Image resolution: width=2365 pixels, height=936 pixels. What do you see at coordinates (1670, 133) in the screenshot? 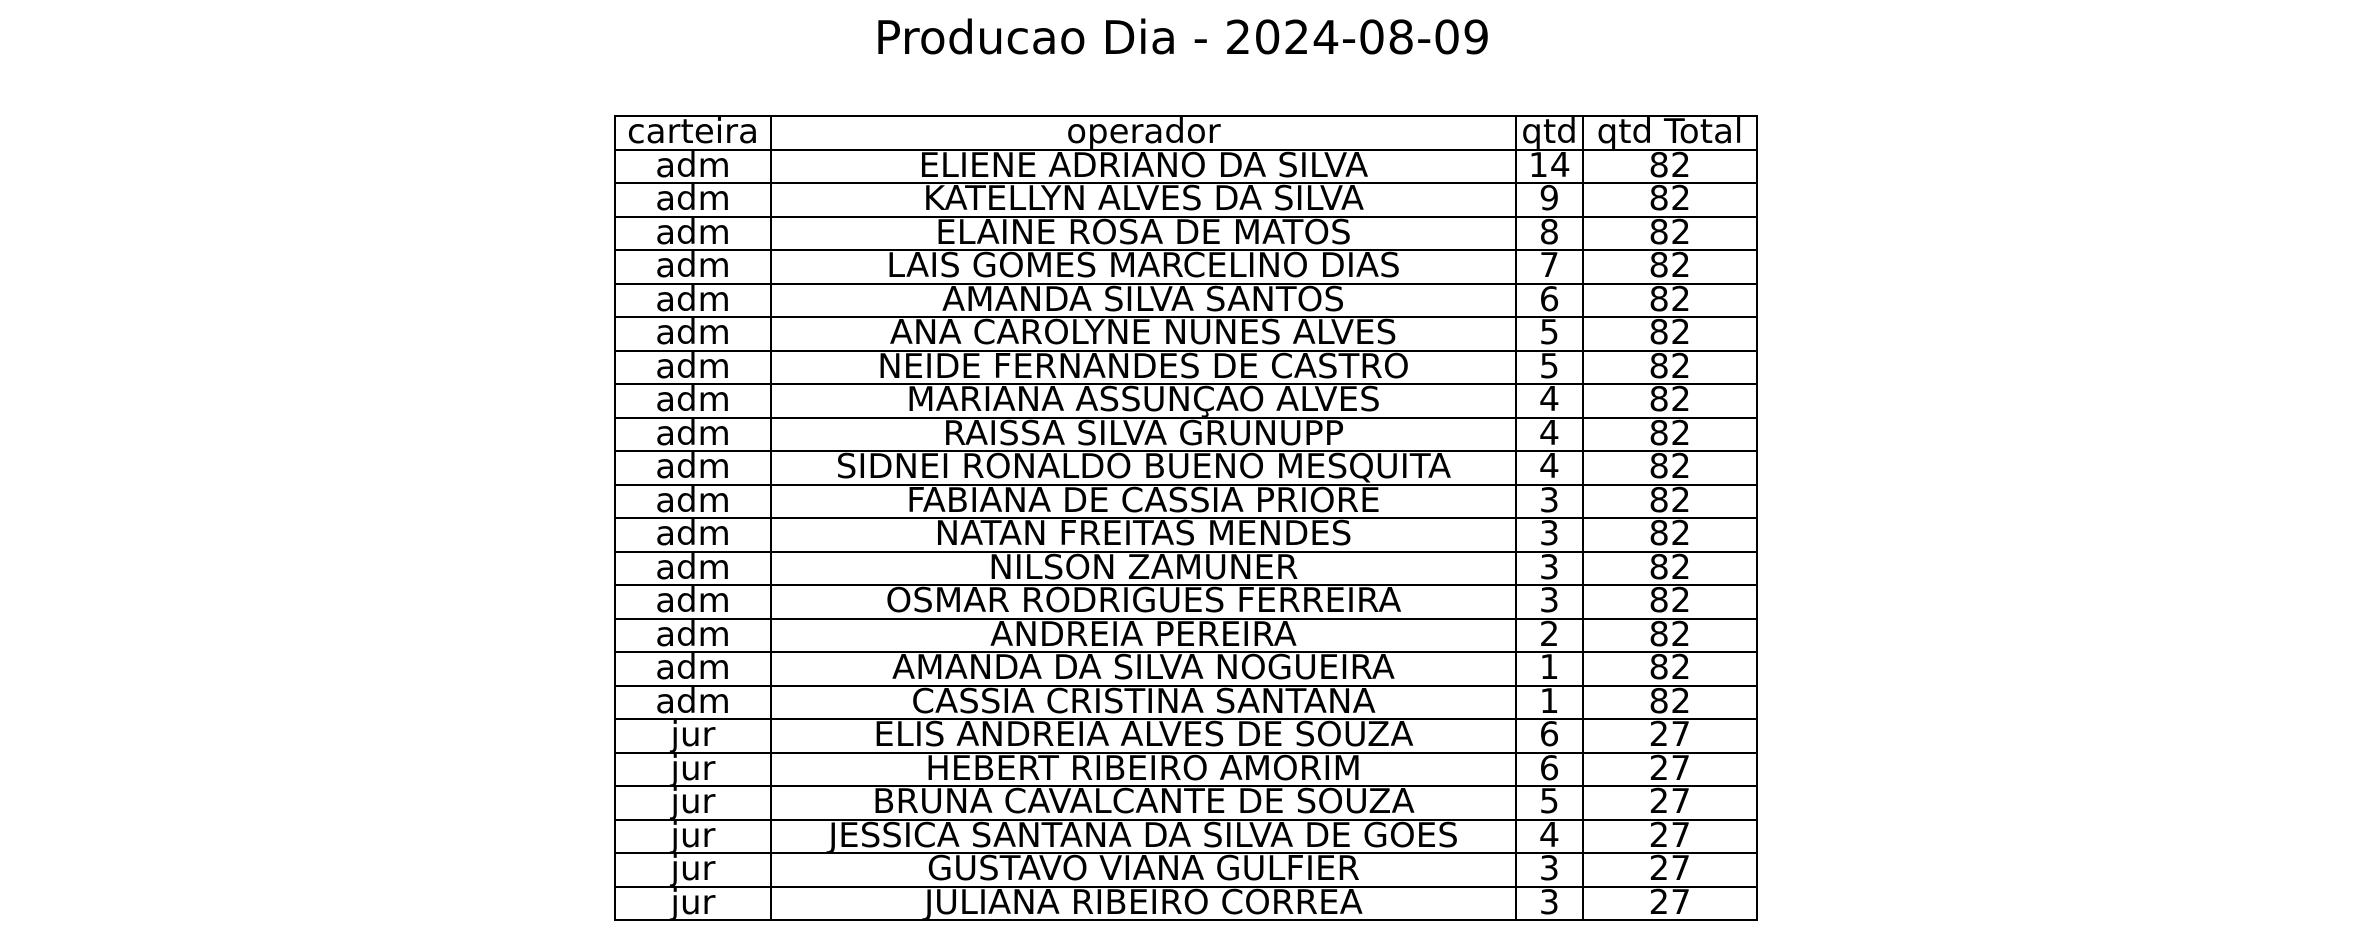
I see `column-header-qtd-total: qtd Total` at bounding box center [1670, 133].